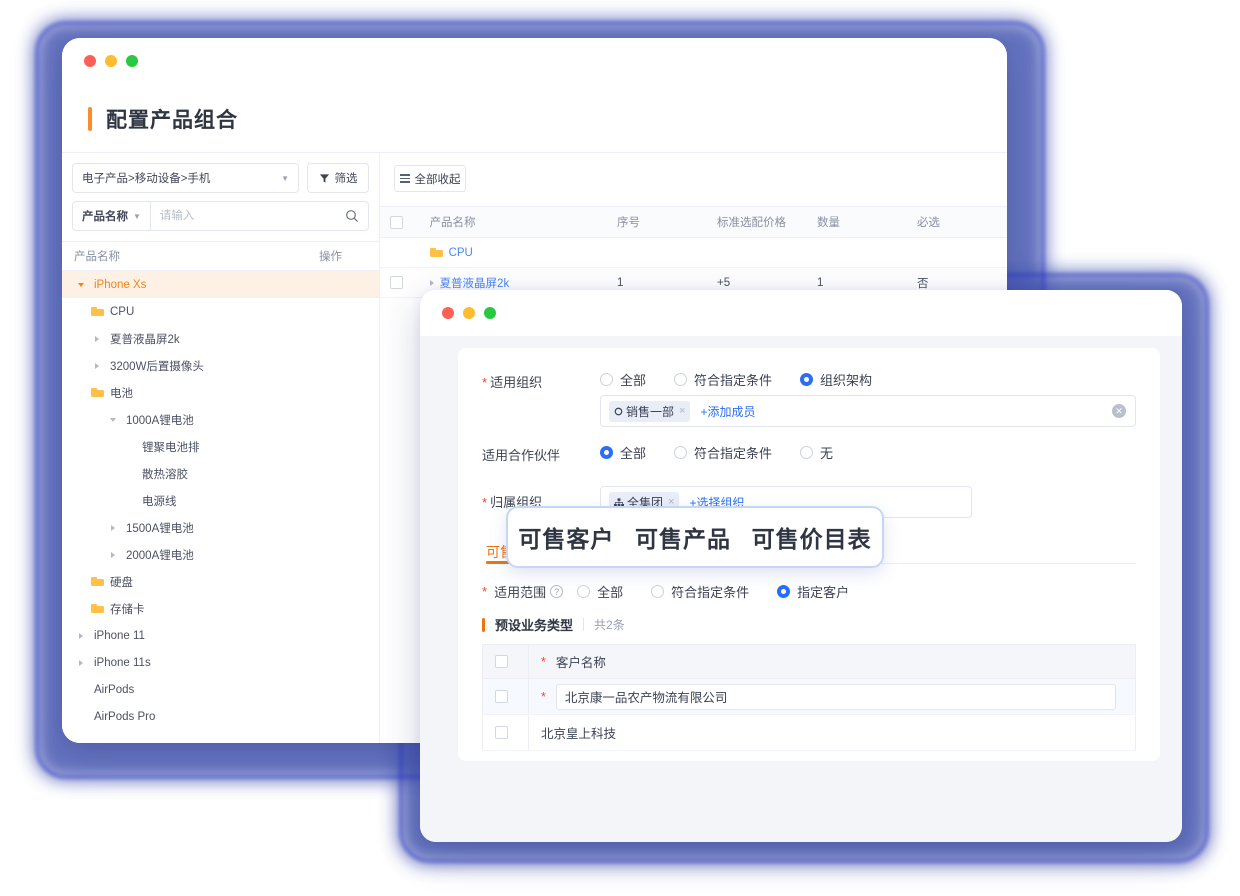  Describe the element at coordinates (185, 178) in the screenshot. I see `category-select: 电子产品>移动设备>手机 ▼` at that location.